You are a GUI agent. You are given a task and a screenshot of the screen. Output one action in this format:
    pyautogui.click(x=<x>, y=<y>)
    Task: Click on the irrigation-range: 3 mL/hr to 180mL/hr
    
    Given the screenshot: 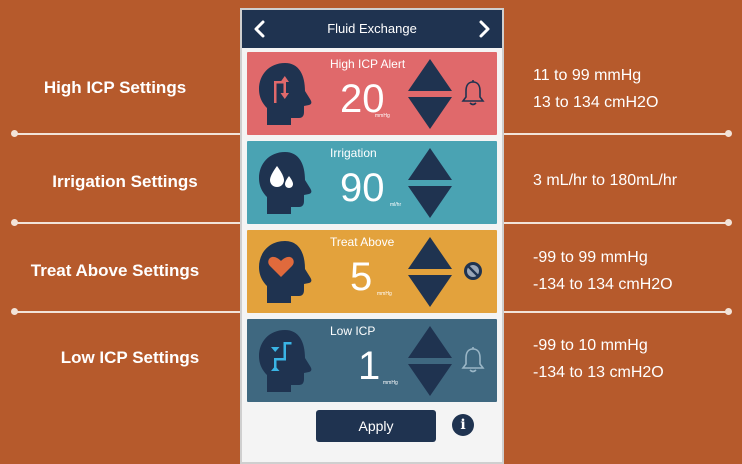 What is the action you would take?
    pyautogui.click(x=605, y=180)
    